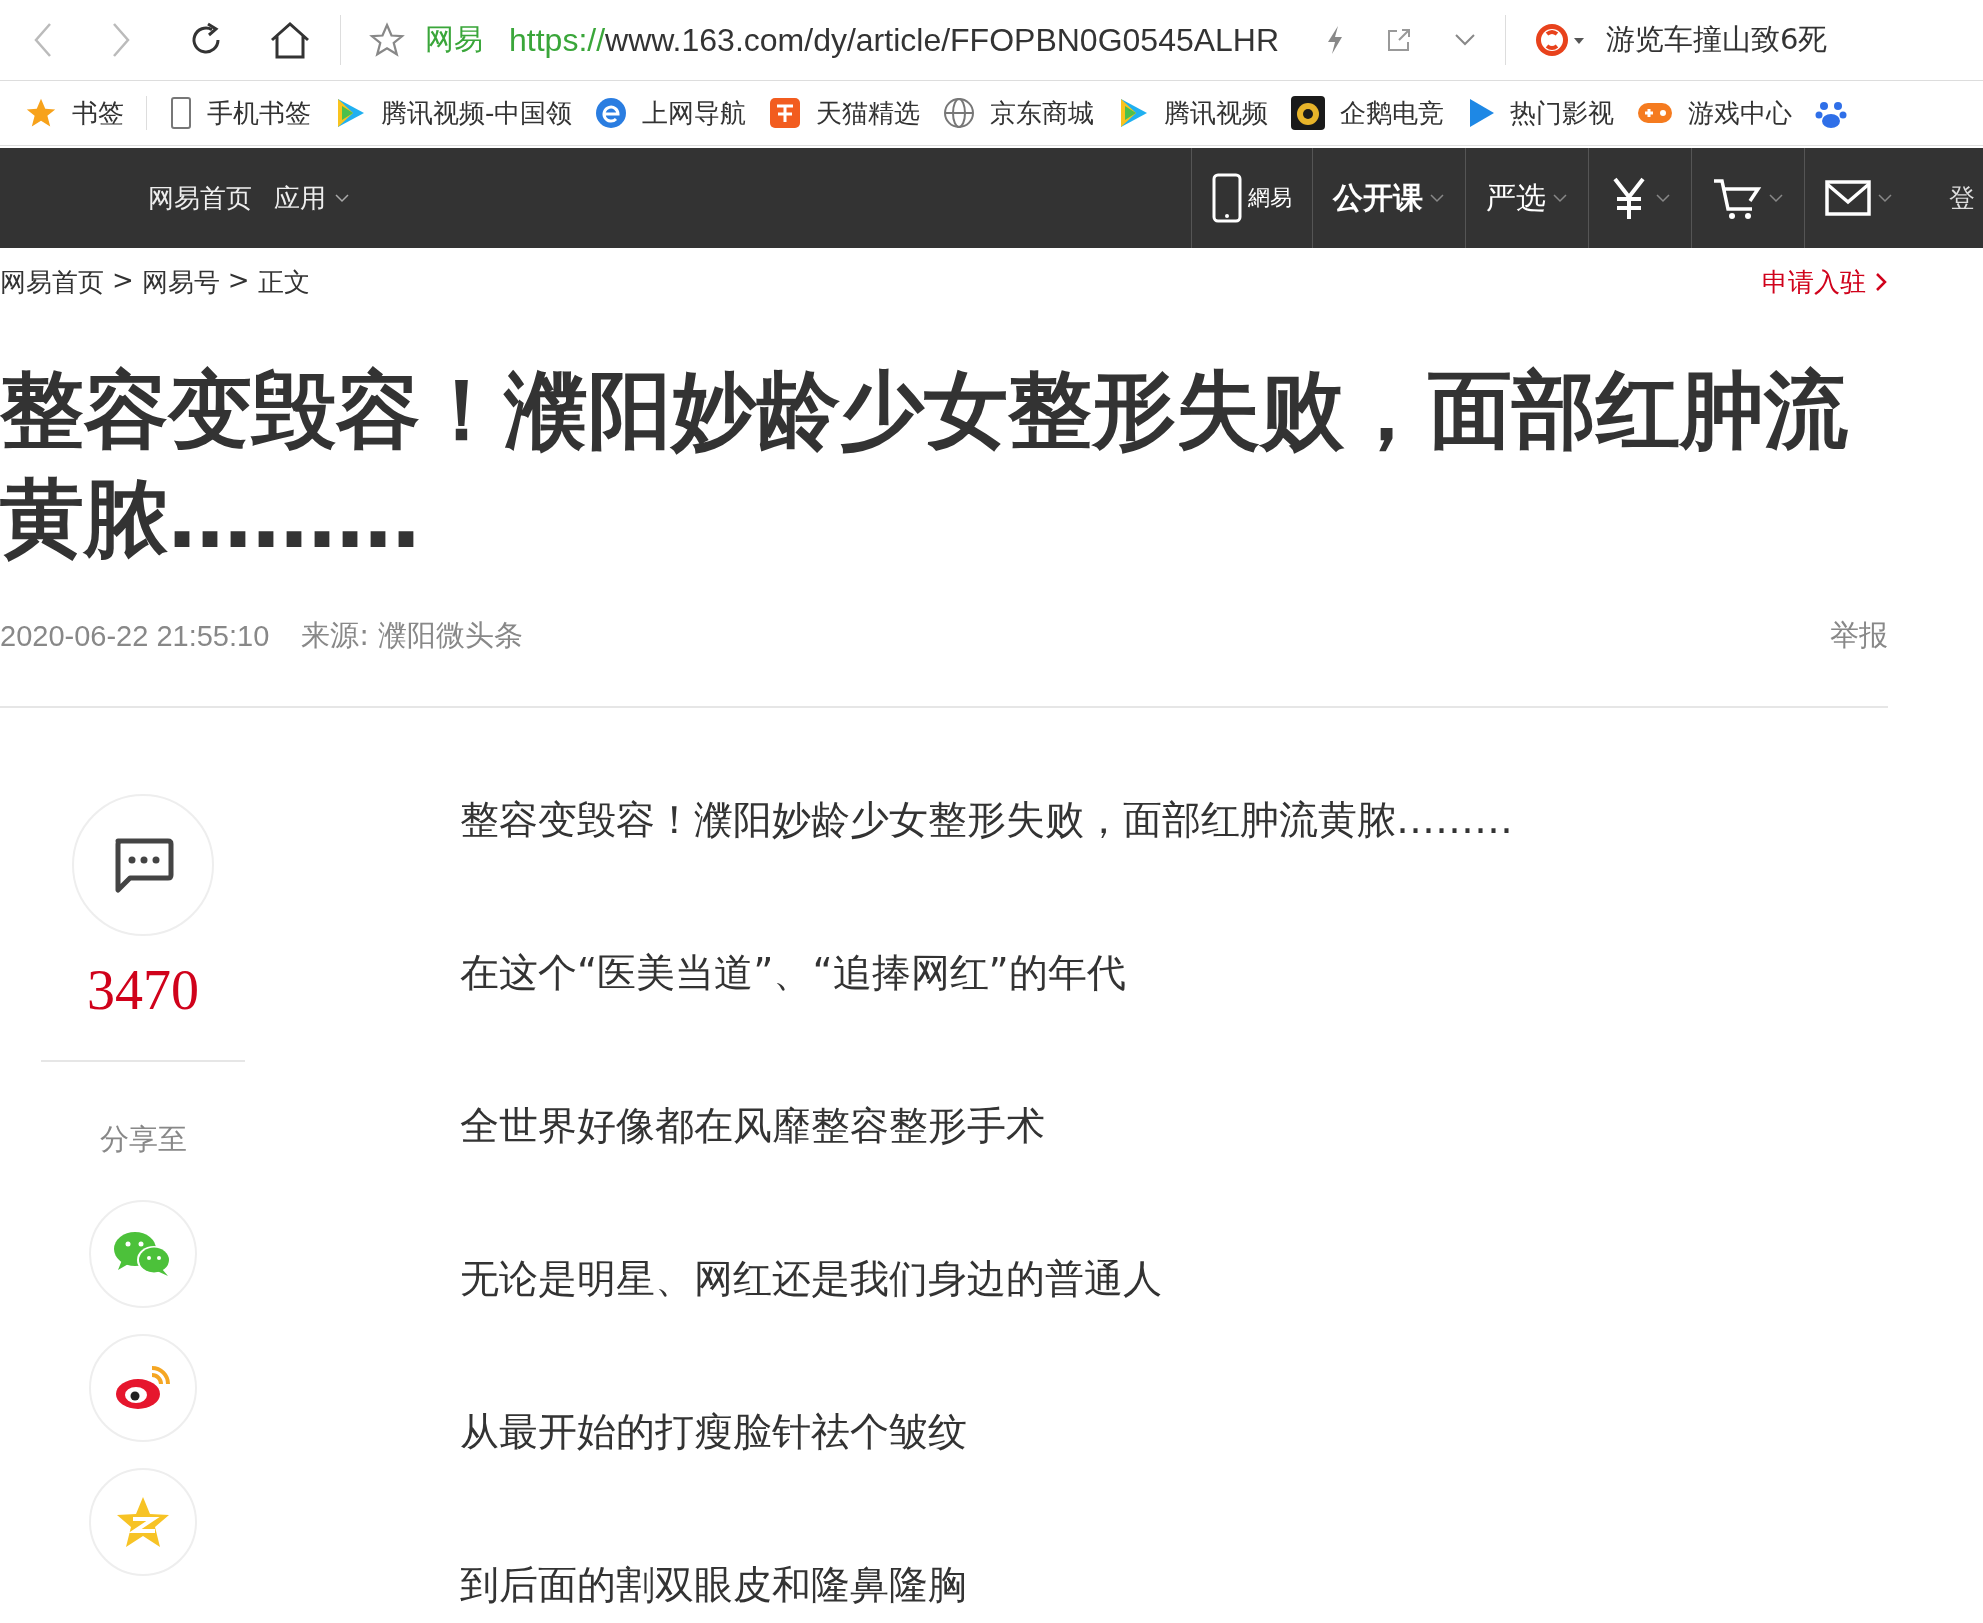  Describe the element at coordinates (1367, 113) in the screenshot. I see `bookmark-item: 企鹅电竞` at that location.